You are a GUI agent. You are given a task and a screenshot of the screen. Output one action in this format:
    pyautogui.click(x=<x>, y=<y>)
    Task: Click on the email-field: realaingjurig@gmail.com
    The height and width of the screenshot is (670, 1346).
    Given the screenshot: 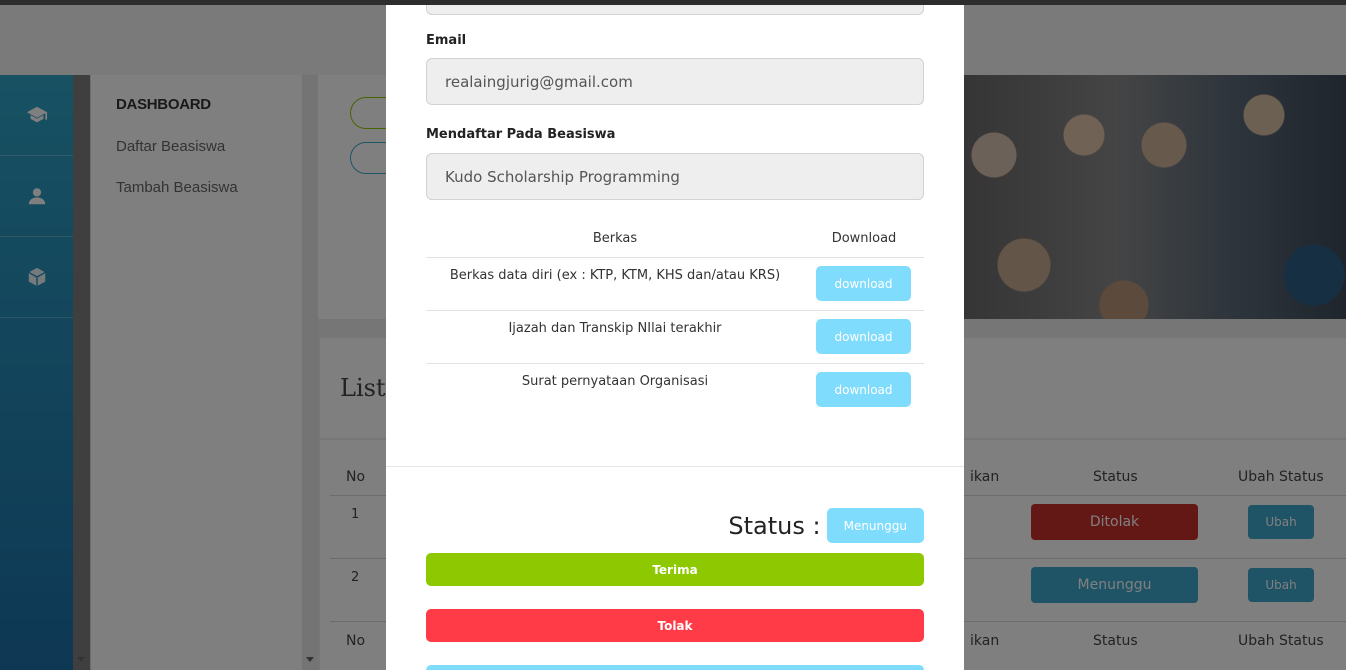 What is the action you would take?
    pyautogui.click(x=675, y=81)
    